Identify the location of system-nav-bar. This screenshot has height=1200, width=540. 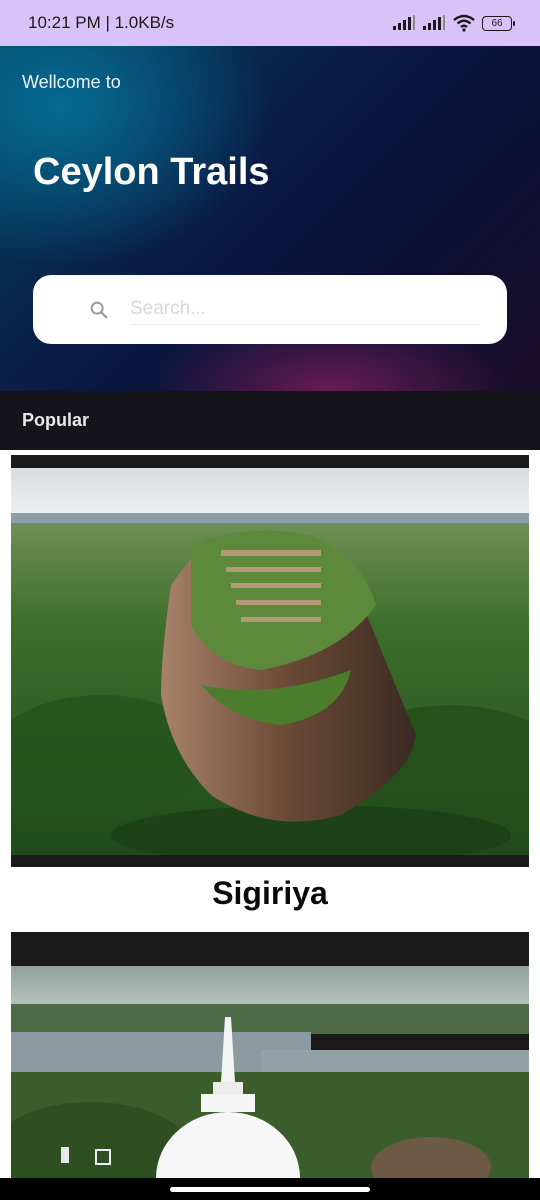
(270, 1189).